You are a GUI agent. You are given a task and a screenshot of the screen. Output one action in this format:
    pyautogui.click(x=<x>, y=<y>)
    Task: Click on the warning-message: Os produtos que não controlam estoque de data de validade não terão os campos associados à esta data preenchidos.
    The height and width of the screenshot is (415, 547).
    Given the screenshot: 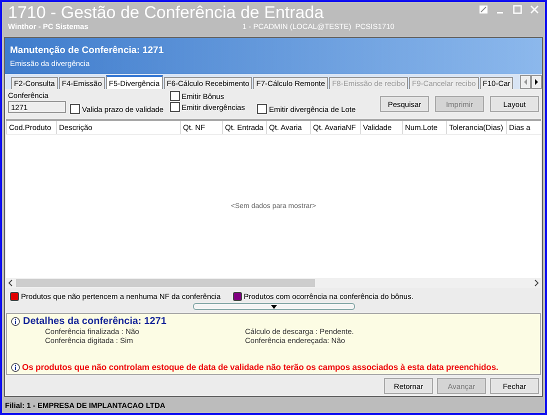 What is the action you would take?
    pyautogui.click(x=260, y=367)
    